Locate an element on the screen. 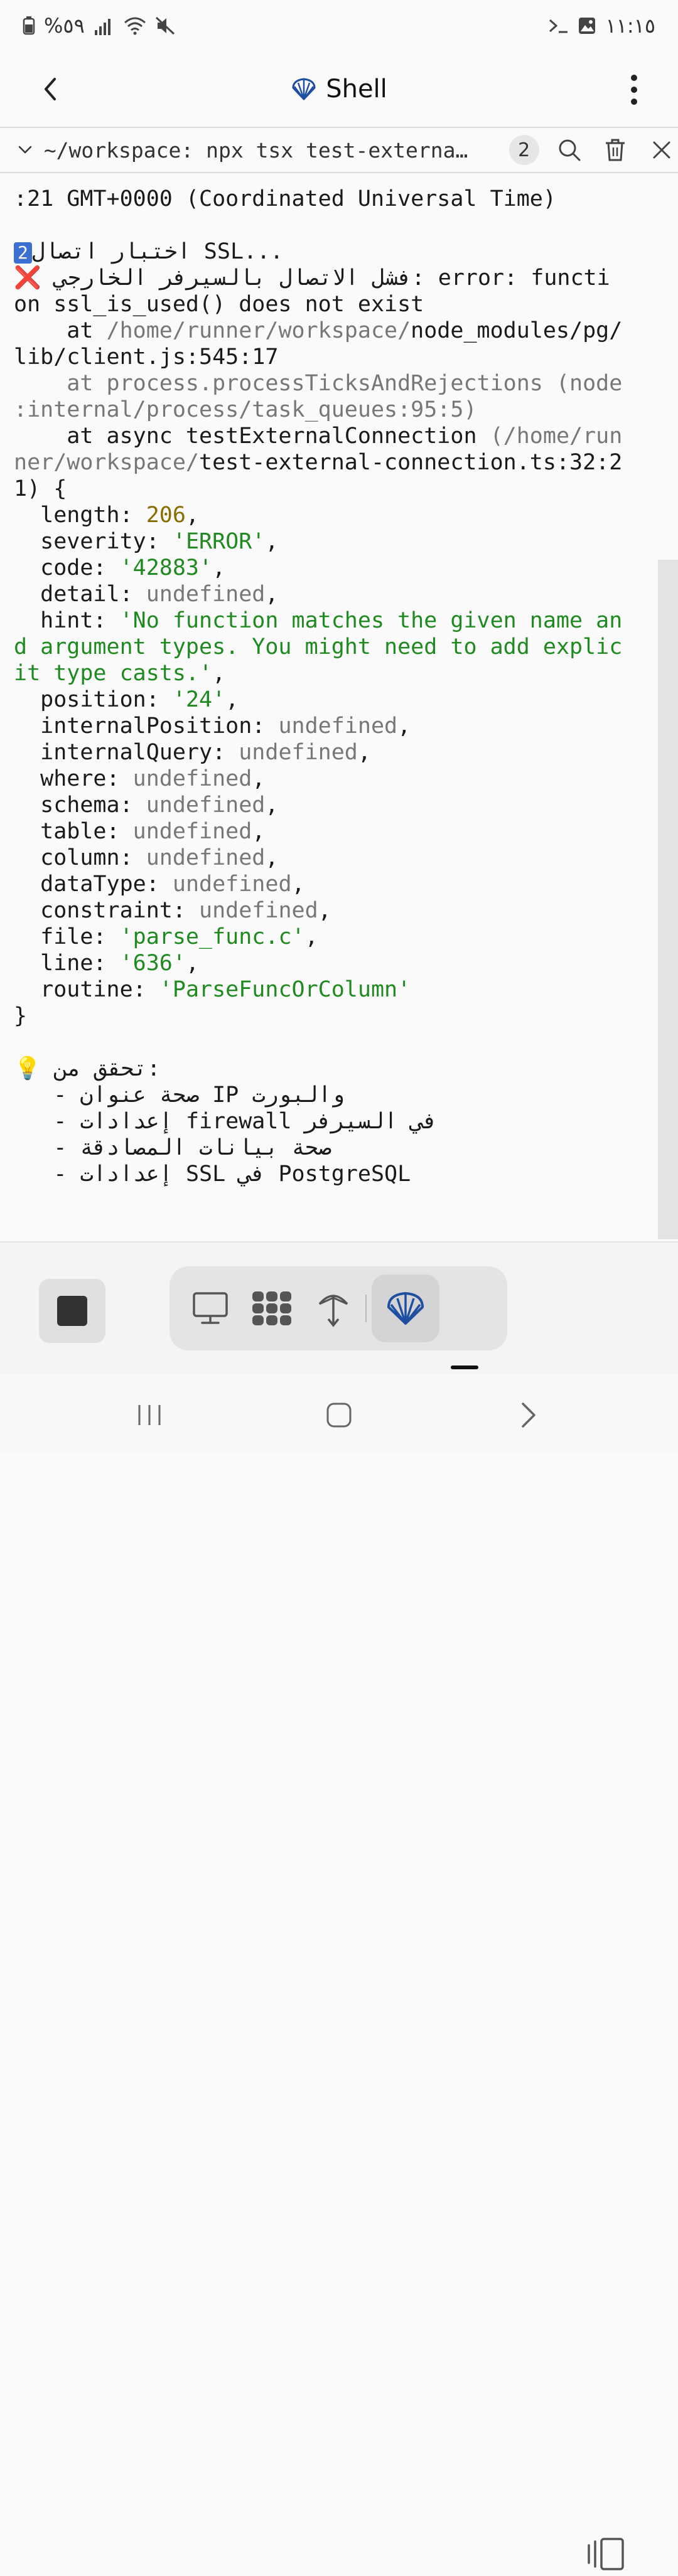 Image resolution: width=678 pixels, height=2576 pixels. packages-icon is located at coordinates (271, 1308).